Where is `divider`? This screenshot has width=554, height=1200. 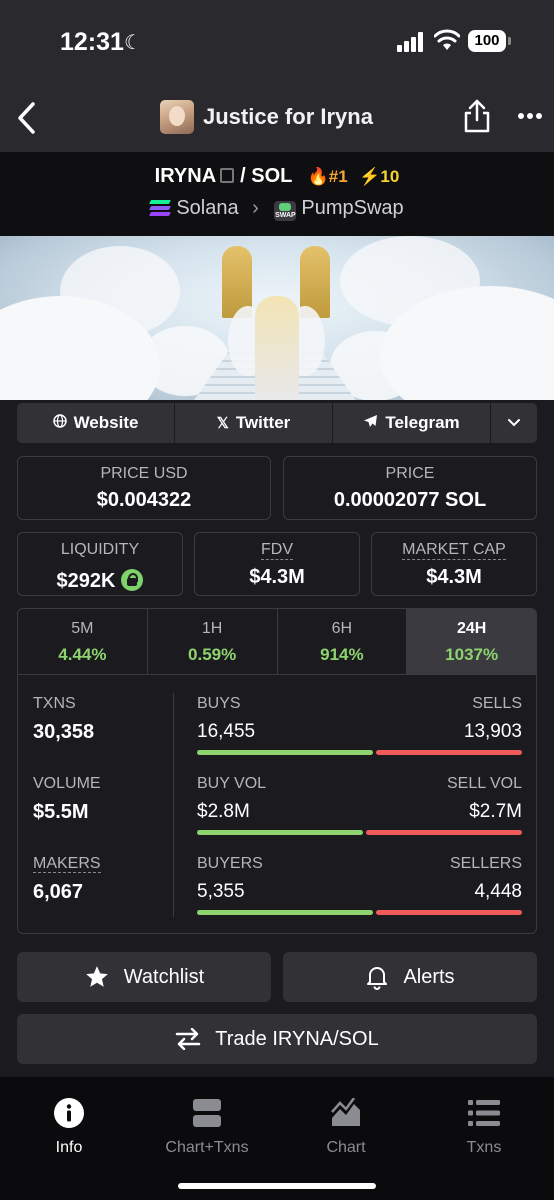 divider is located at coordinates (173, 805).